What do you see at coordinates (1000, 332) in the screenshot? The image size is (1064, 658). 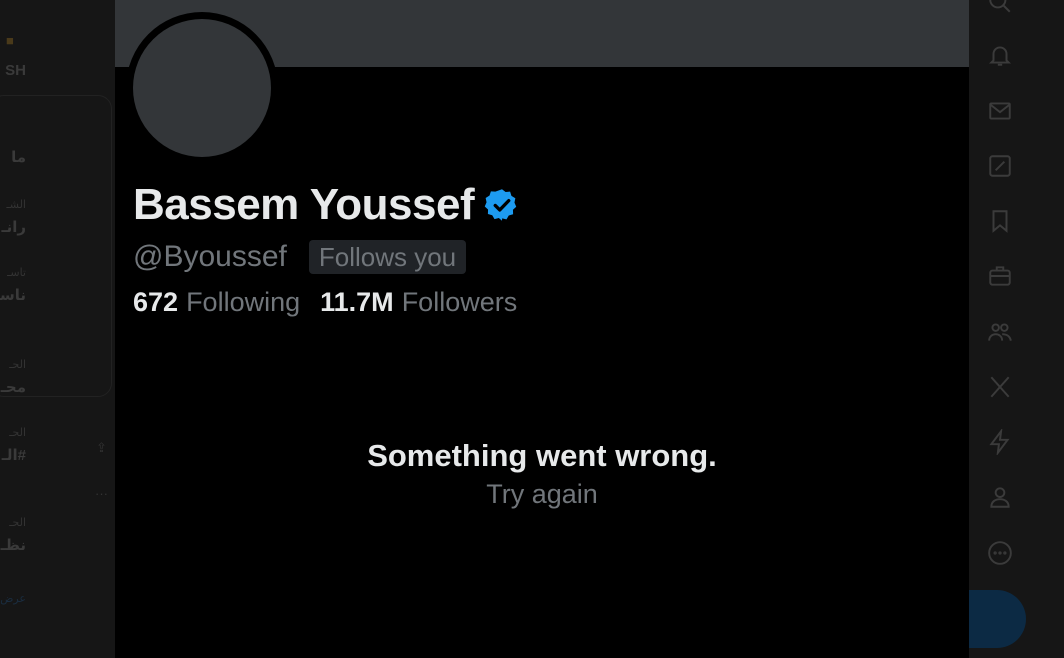 I see `communities-icon` at bounding box center [1000, 332].